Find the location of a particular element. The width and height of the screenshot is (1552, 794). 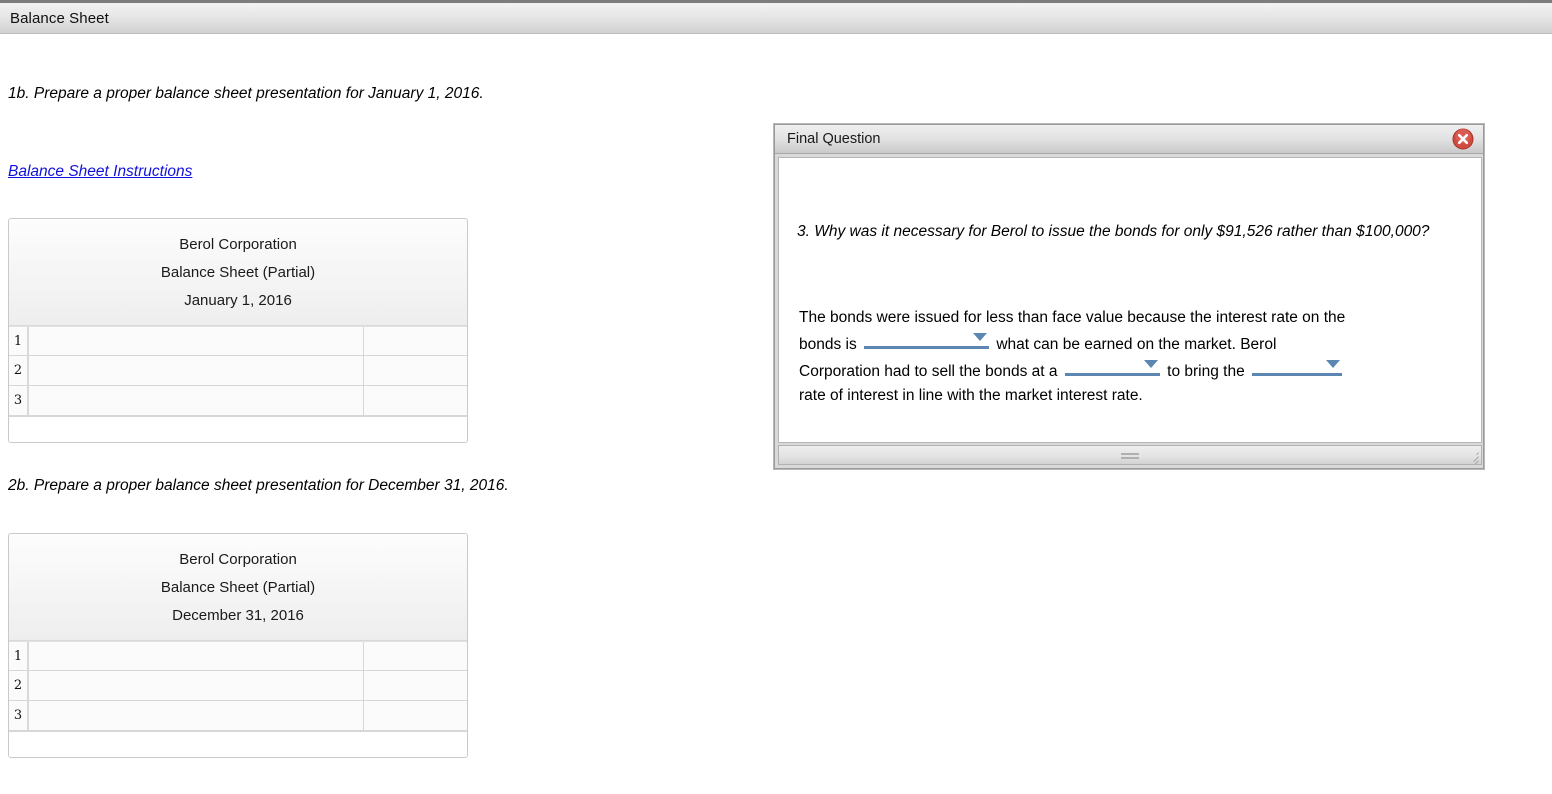

drag-grip-icon is located at coordinates (1130, 456).